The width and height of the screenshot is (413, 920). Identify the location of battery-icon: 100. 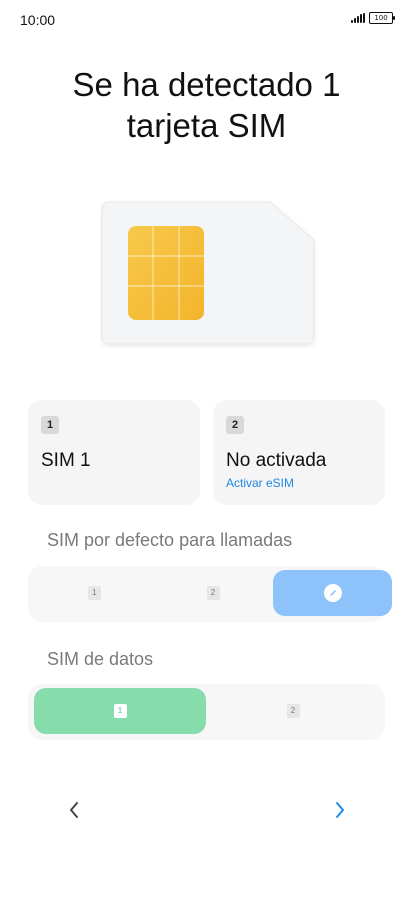
(382, 18).